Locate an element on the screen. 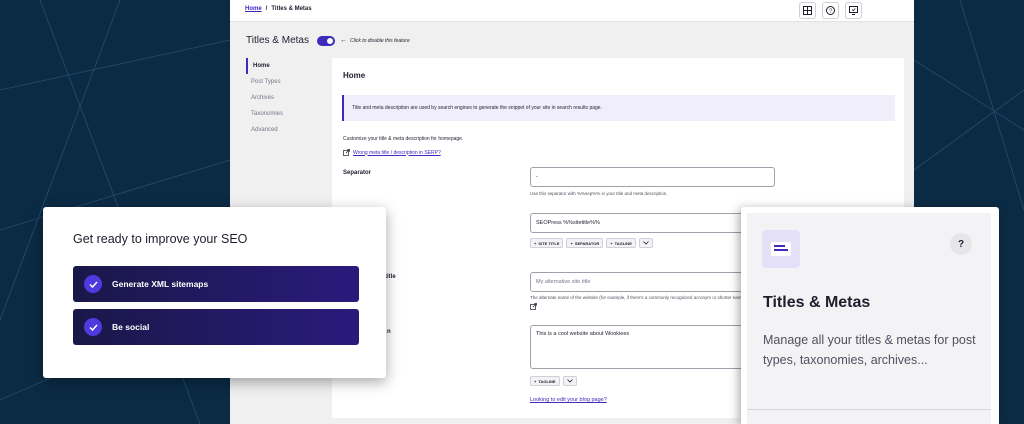  sidebar-item-post-types: Post Types is located at coordinates (286, 82).